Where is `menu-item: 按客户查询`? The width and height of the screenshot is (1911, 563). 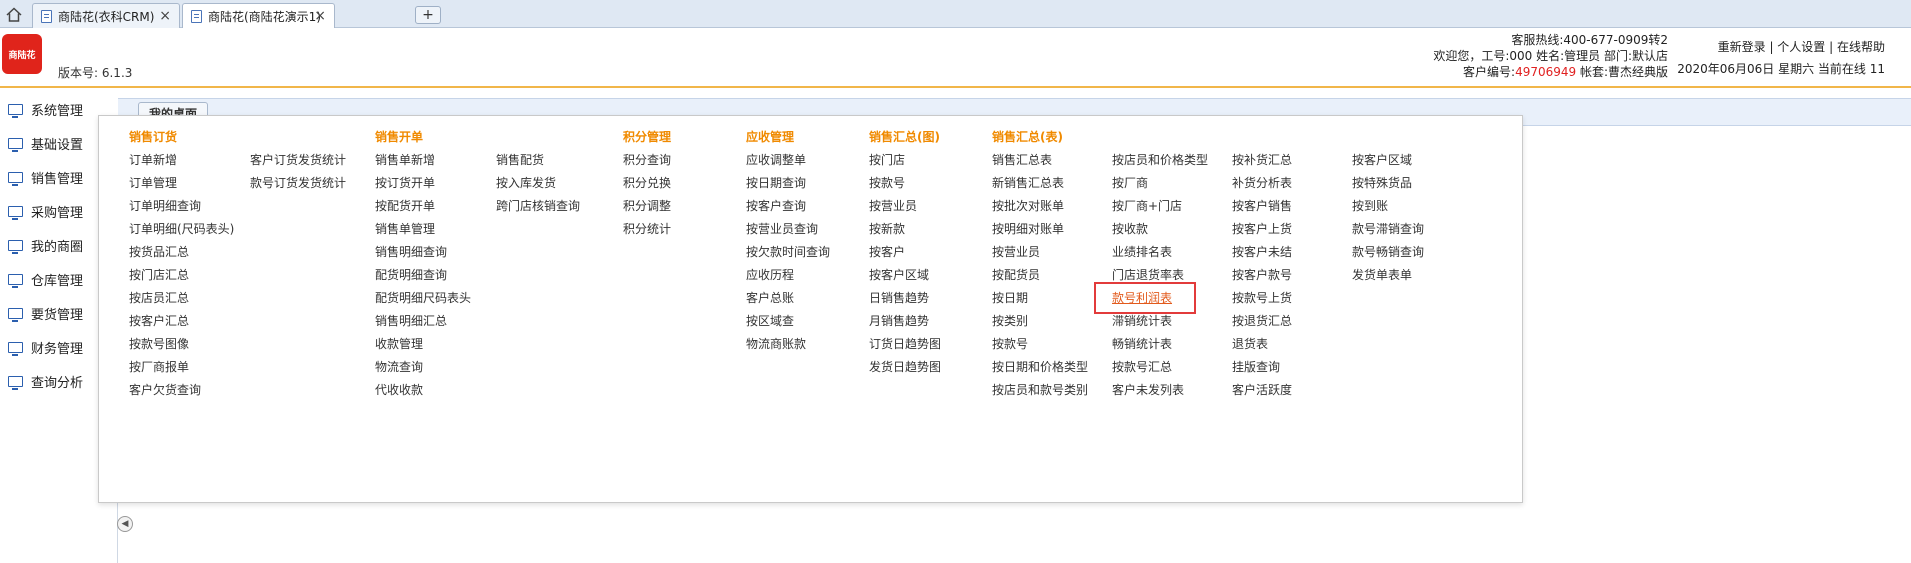
menu-item: 按客户查询 is located at coordinates (776, 206).